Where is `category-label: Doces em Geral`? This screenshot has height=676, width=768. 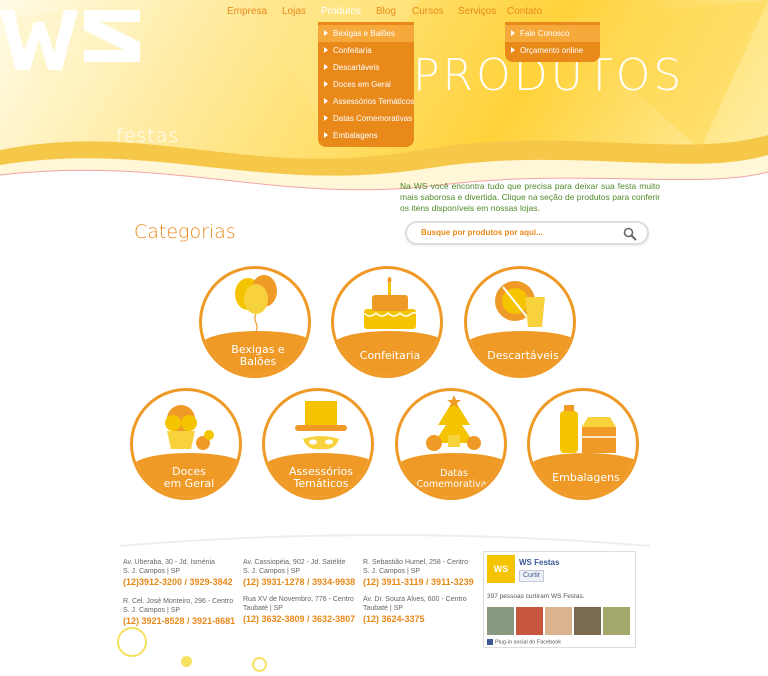
category-label: Doces em Geral is located at coordinates (189, 477).